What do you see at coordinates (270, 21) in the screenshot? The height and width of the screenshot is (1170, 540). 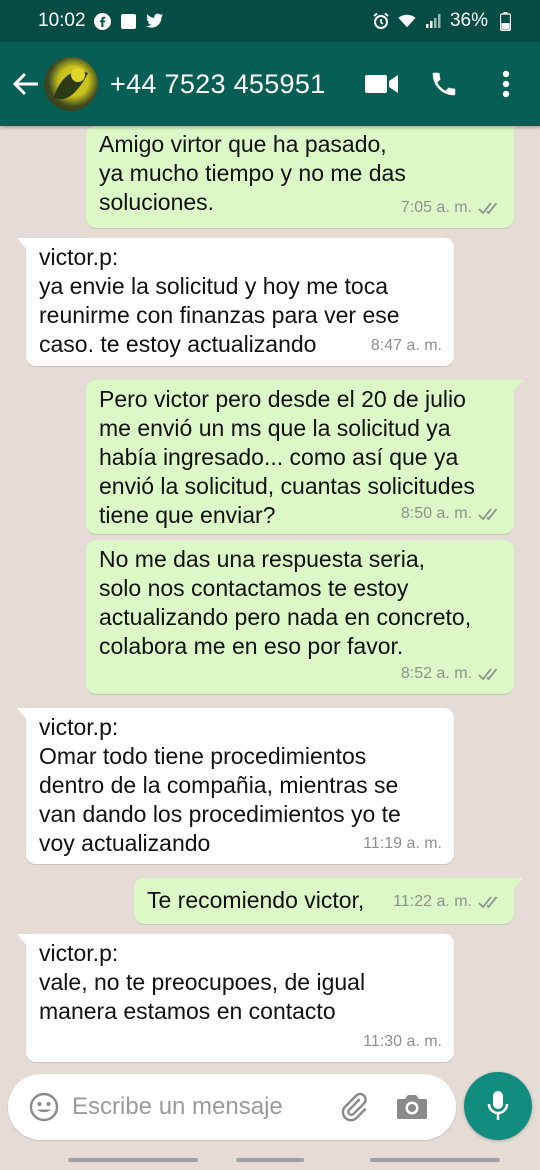 I see `status-bar: 10:02 36%` at bounding box center [270, 21].